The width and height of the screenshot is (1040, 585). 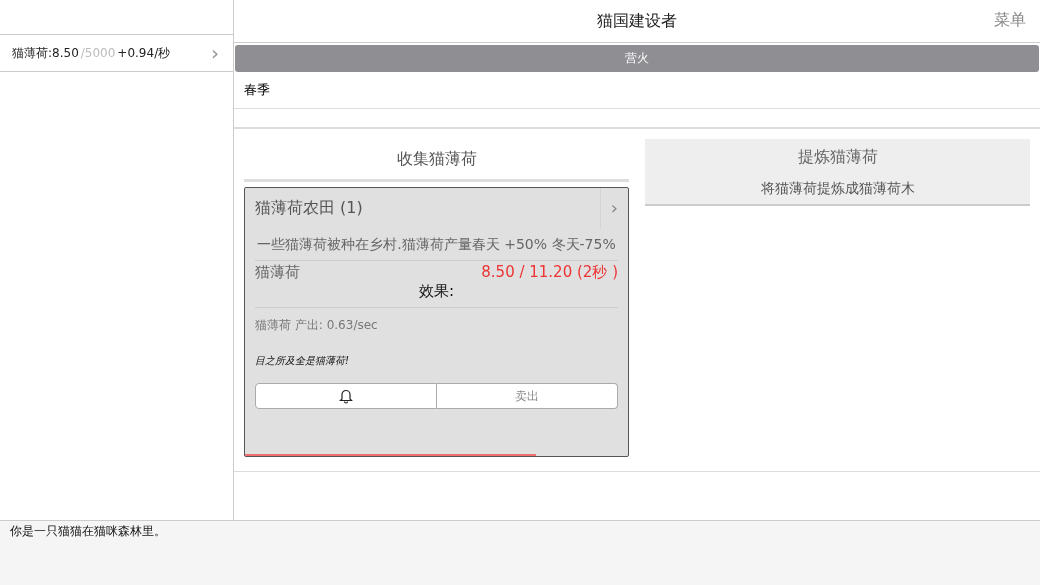 I want to click on resource-rate: +0.94/秒, so click(x=144, y=53).